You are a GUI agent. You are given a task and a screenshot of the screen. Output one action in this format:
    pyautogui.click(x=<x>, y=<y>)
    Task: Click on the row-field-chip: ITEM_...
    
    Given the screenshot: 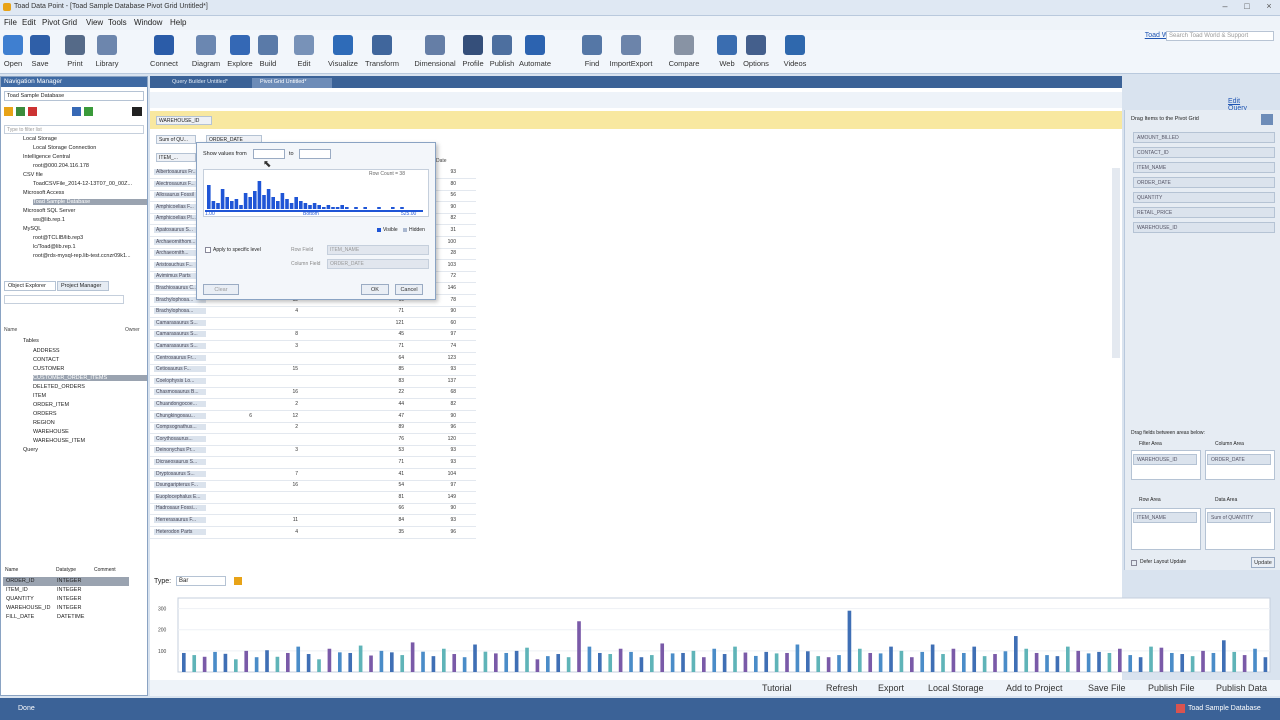 What is the action you would take?
    pyautogui.click(x=176, y=157)
    